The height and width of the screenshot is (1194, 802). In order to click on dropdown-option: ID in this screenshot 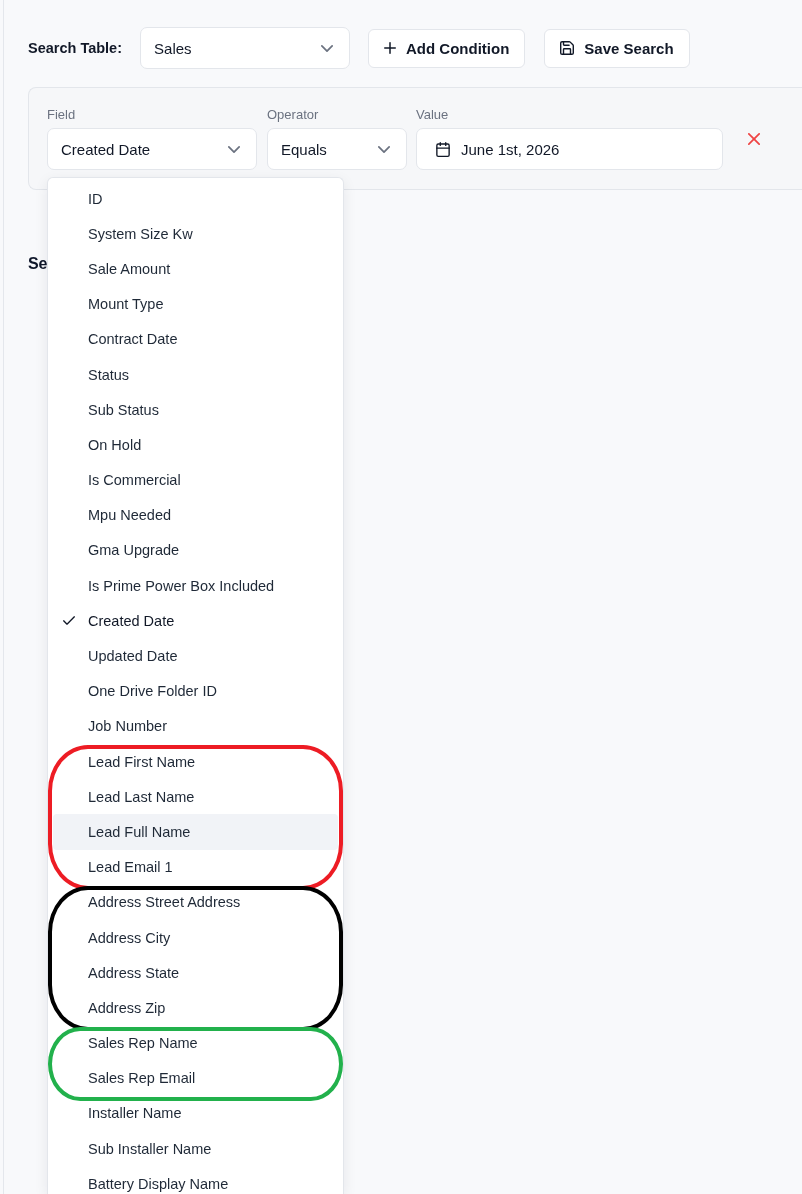, I will do `click(195, 199)`.